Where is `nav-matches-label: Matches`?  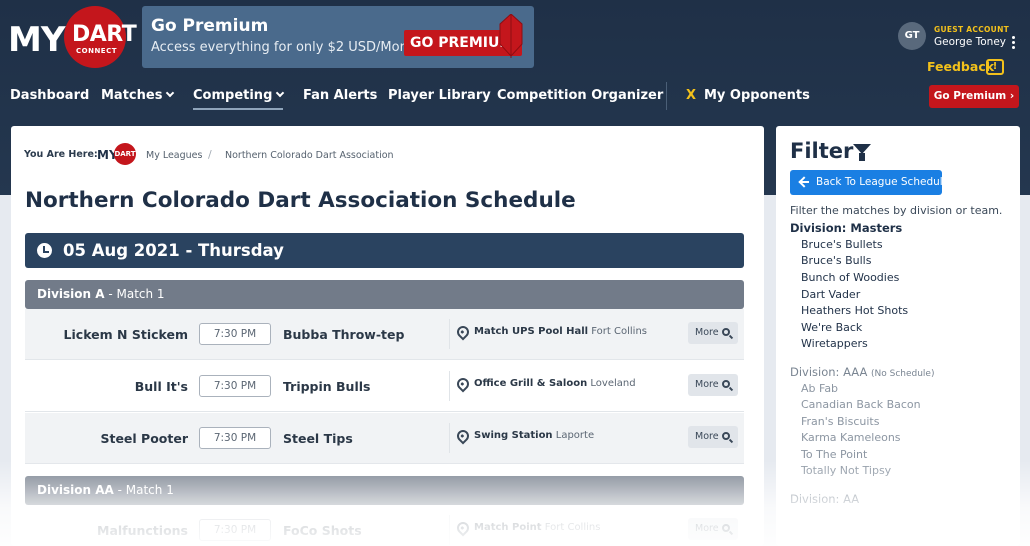 nav-matches-label: Matches is located at coordinates (132, 95).